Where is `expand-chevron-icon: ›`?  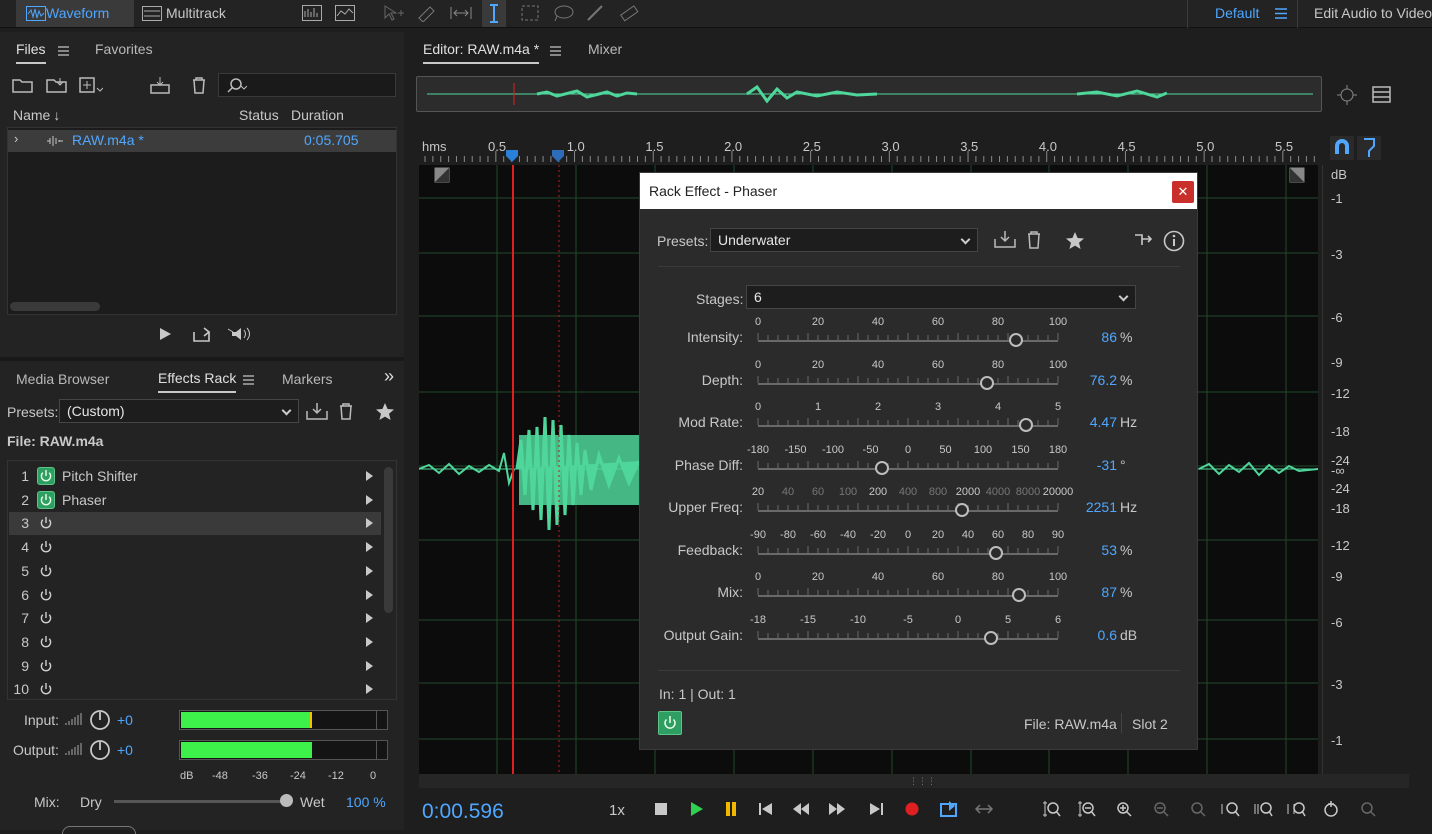
expand-chevron-icon: › is located at coordinates (16, 138).